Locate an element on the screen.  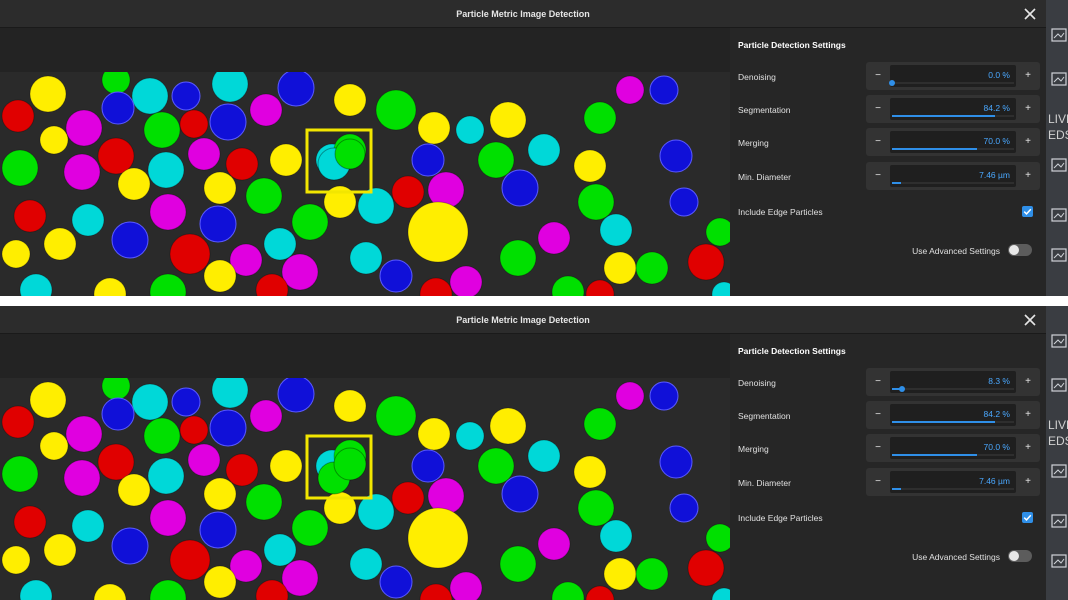
setting-slider: 8.3 % is located at coordinates (953, 382).